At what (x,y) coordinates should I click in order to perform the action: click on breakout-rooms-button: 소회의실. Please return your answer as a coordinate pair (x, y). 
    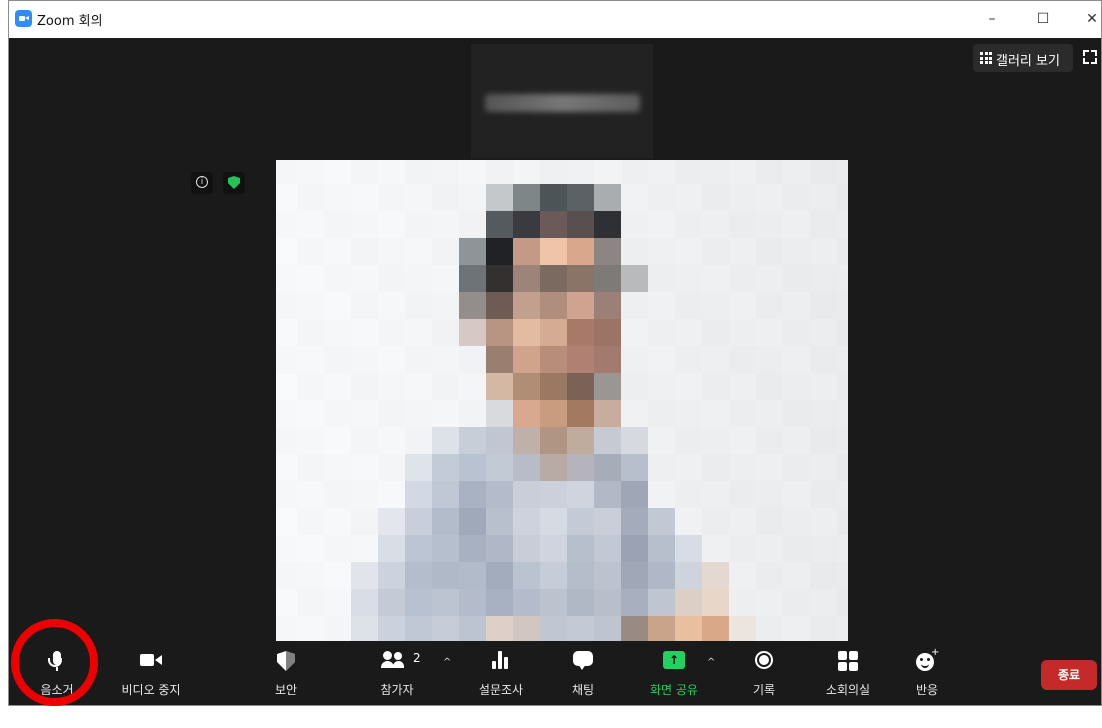
    Looking at the image, I should click on (848, 677).